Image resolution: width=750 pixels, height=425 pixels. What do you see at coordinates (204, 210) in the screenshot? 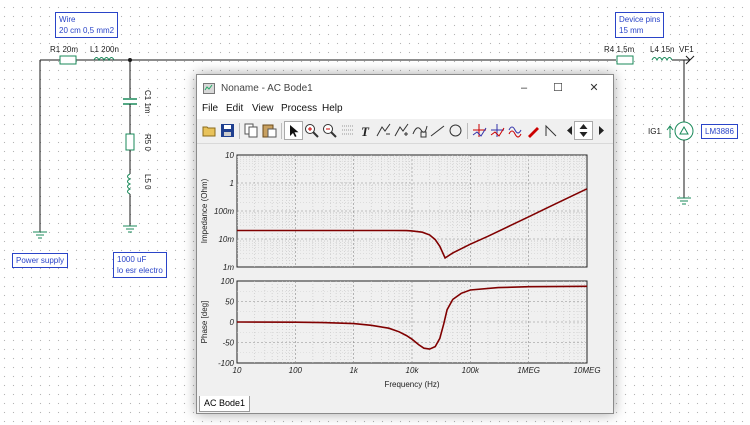
I see `impedance-axis-label: Impedance (Ohm)` at bounding box center [204, 210].